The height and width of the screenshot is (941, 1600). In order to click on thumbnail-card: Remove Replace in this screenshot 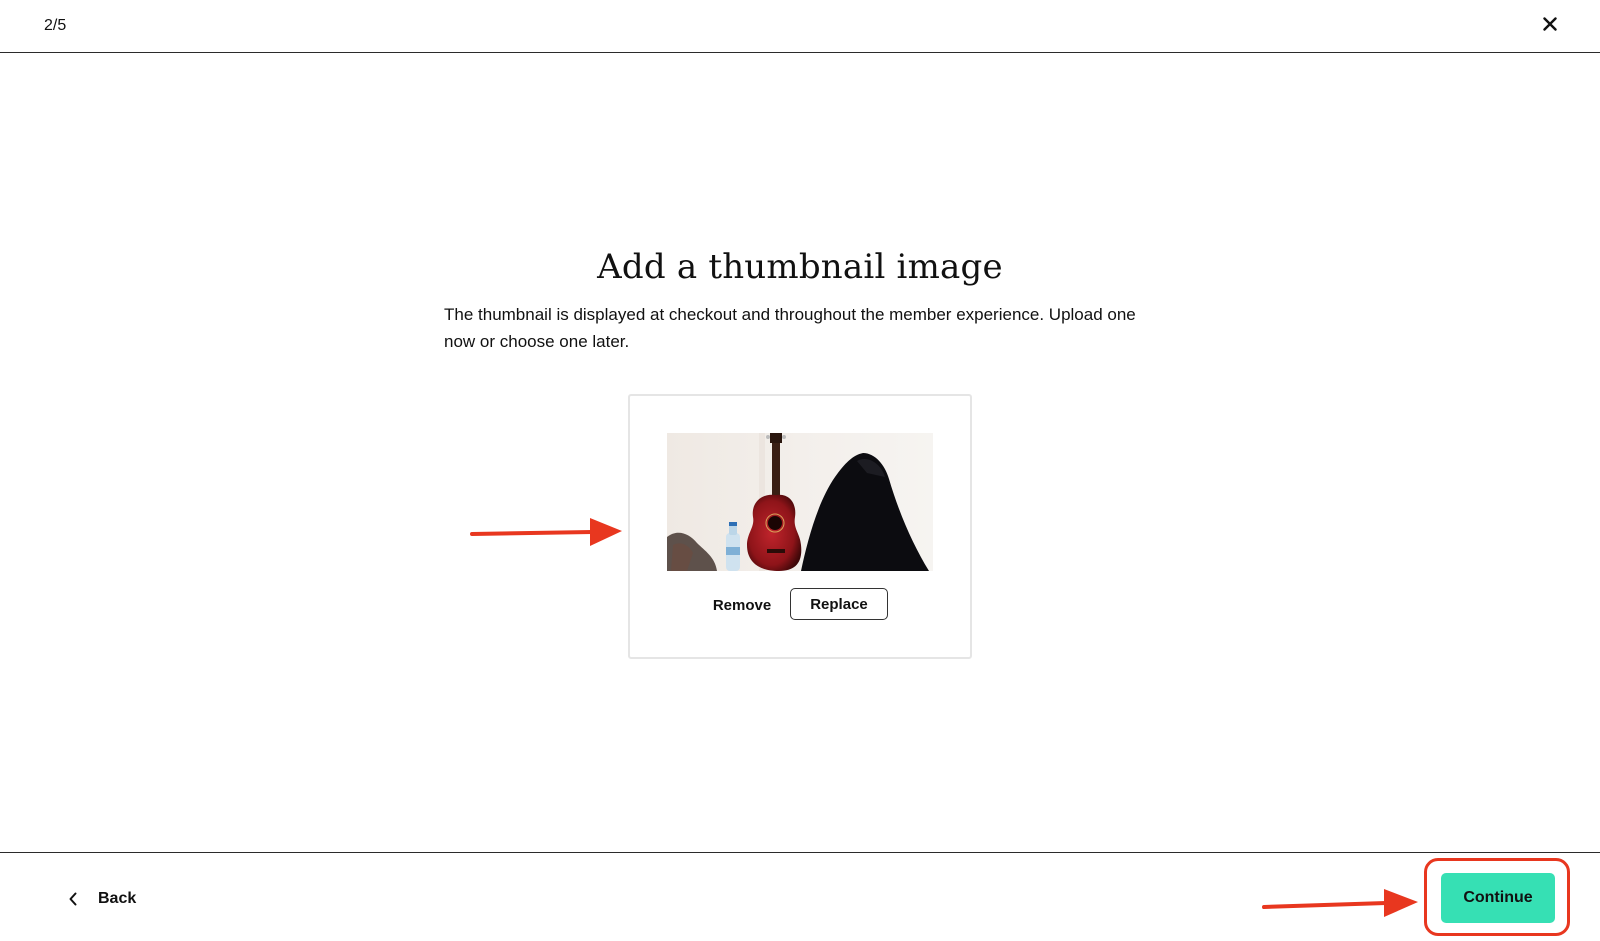, I will do `click(800, 526)`.